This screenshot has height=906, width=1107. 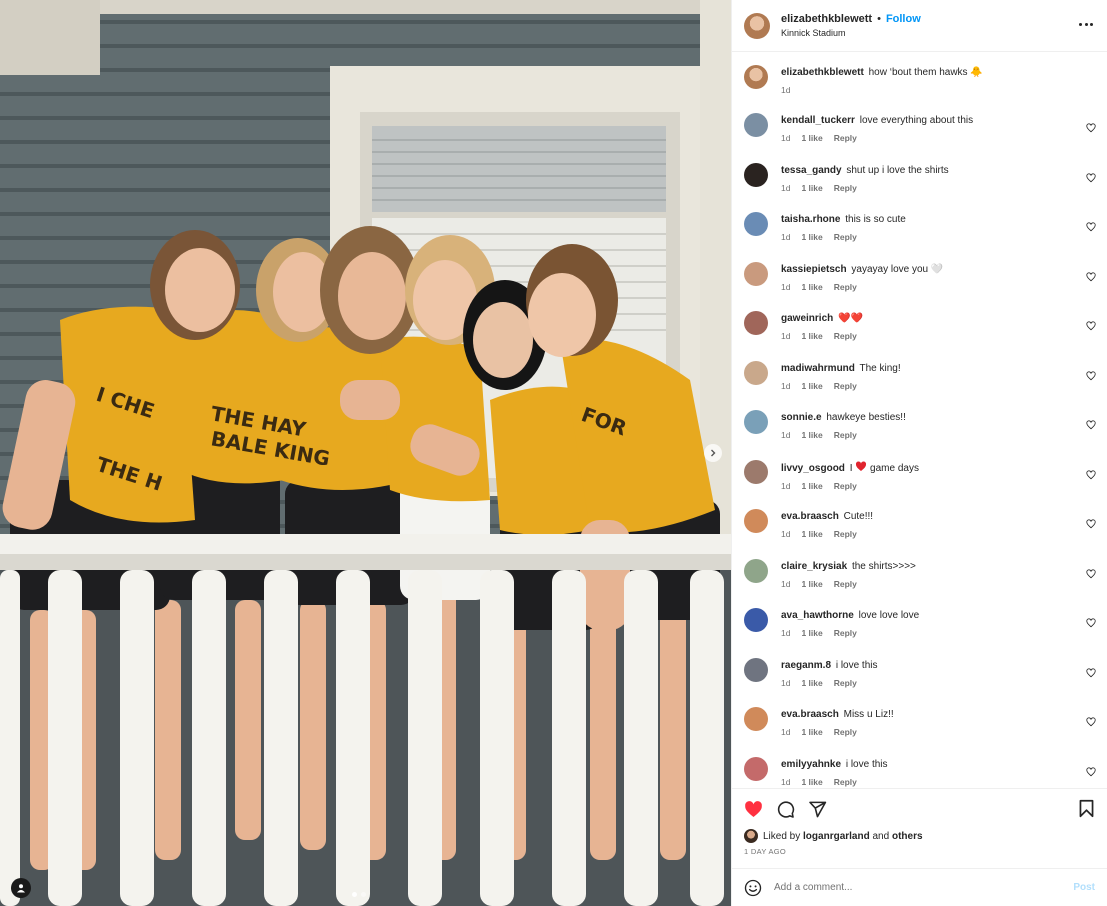 What do you see at coordinates (925, 72) in the screenshot?
I see `caption-content: how ‘bout them hawks 🐥` at bounding box center [925, 72].